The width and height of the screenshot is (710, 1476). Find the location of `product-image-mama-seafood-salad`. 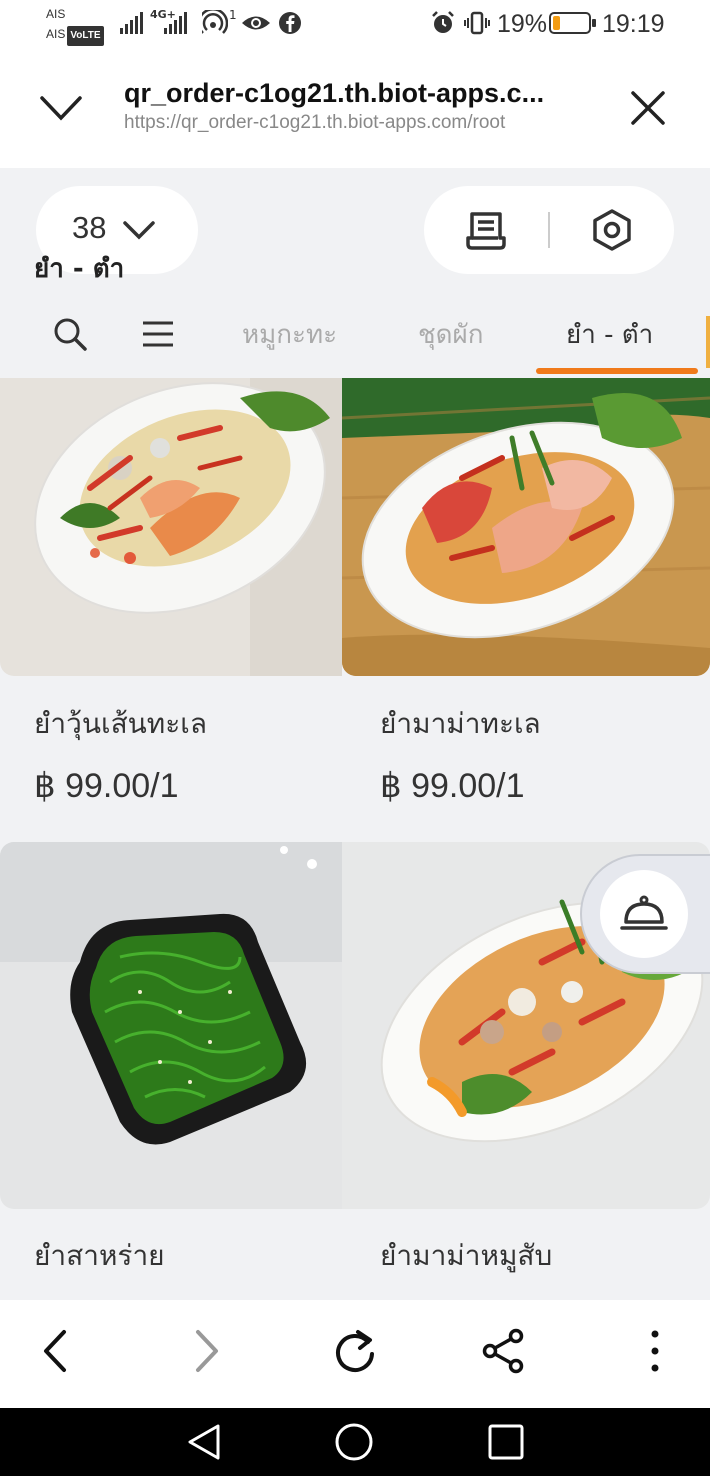

product-image-mama-seafood-salad is located at coordinates (526, 527).